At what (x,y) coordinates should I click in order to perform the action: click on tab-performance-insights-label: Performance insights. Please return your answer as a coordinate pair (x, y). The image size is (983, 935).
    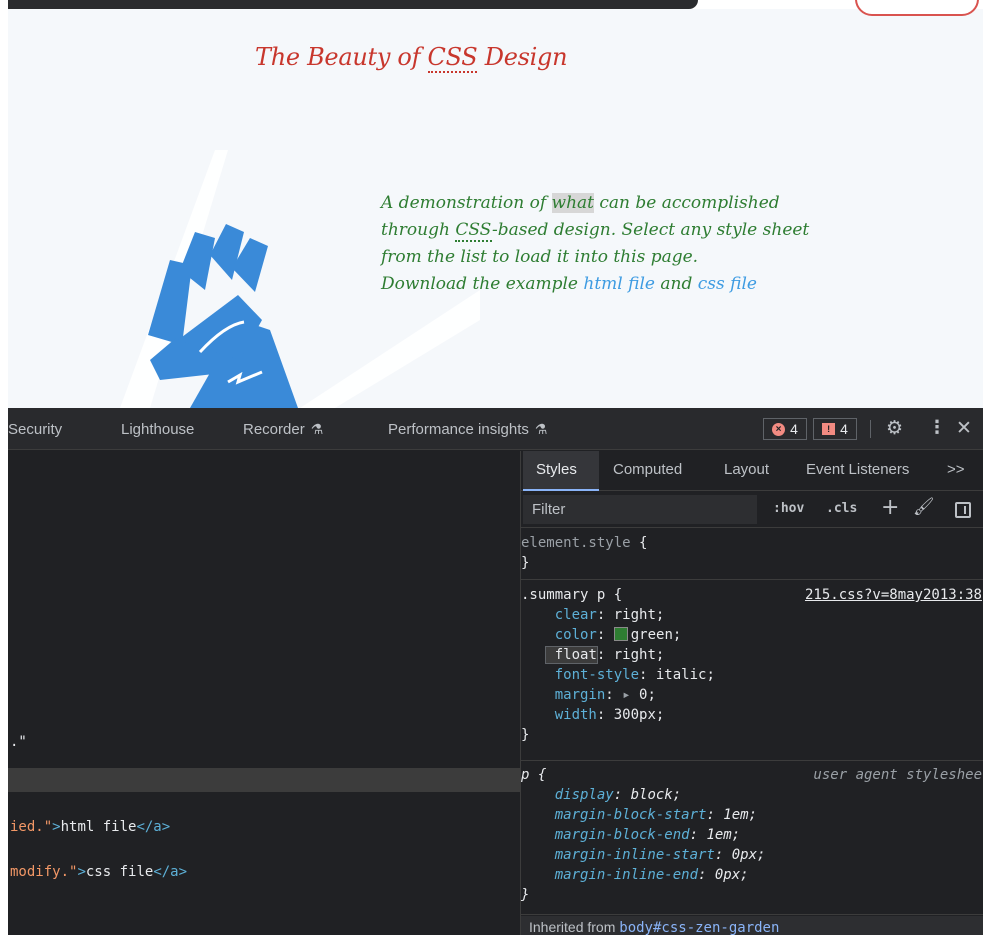
    Looking at the image, I should click on (458, 429).